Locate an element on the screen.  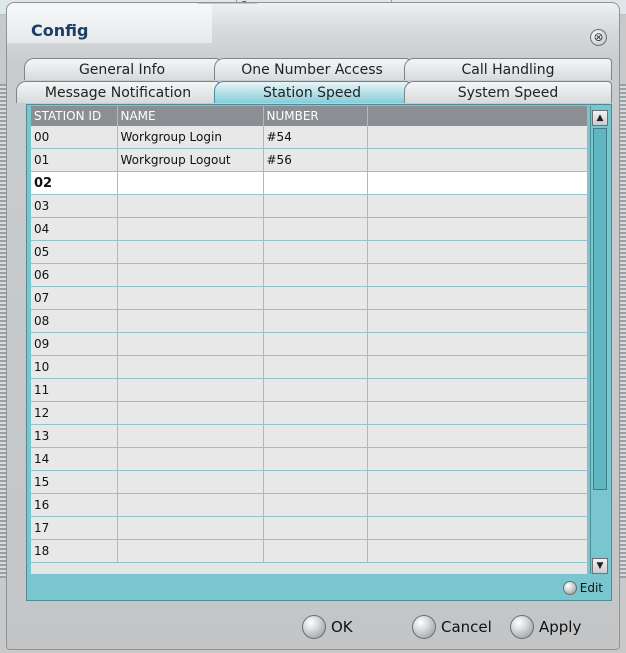
table-row: 11 is located at coordinates (309, 390).